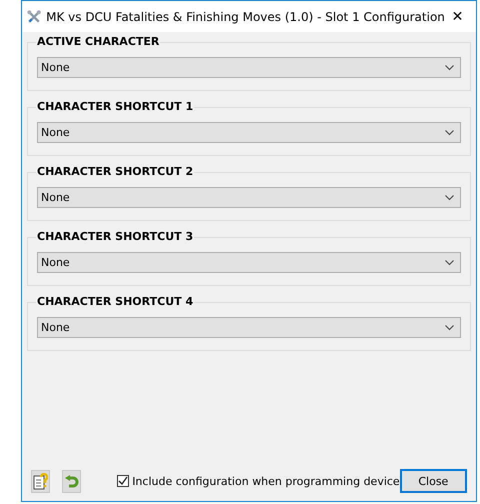  What do you see at coordinates (123, 481) in the screenshot?
I see `checkbox` at bounding box center [123, 481].